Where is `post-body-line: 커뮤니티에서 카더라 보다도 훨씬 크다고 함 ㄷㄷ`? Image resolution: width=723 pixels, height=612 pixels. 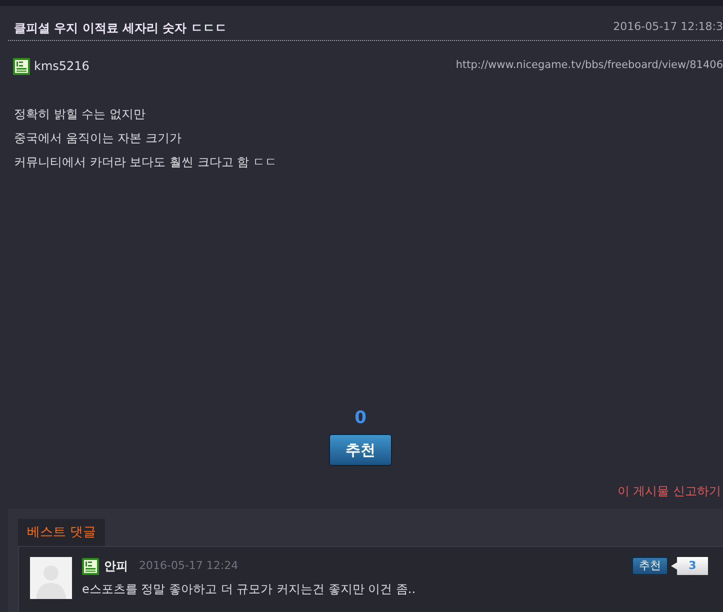 post-body-line: 커뮤니티에서 카더라 보다도 훨씬 크다고 함 ㄷㄷ is located at coordinates (145, 162).